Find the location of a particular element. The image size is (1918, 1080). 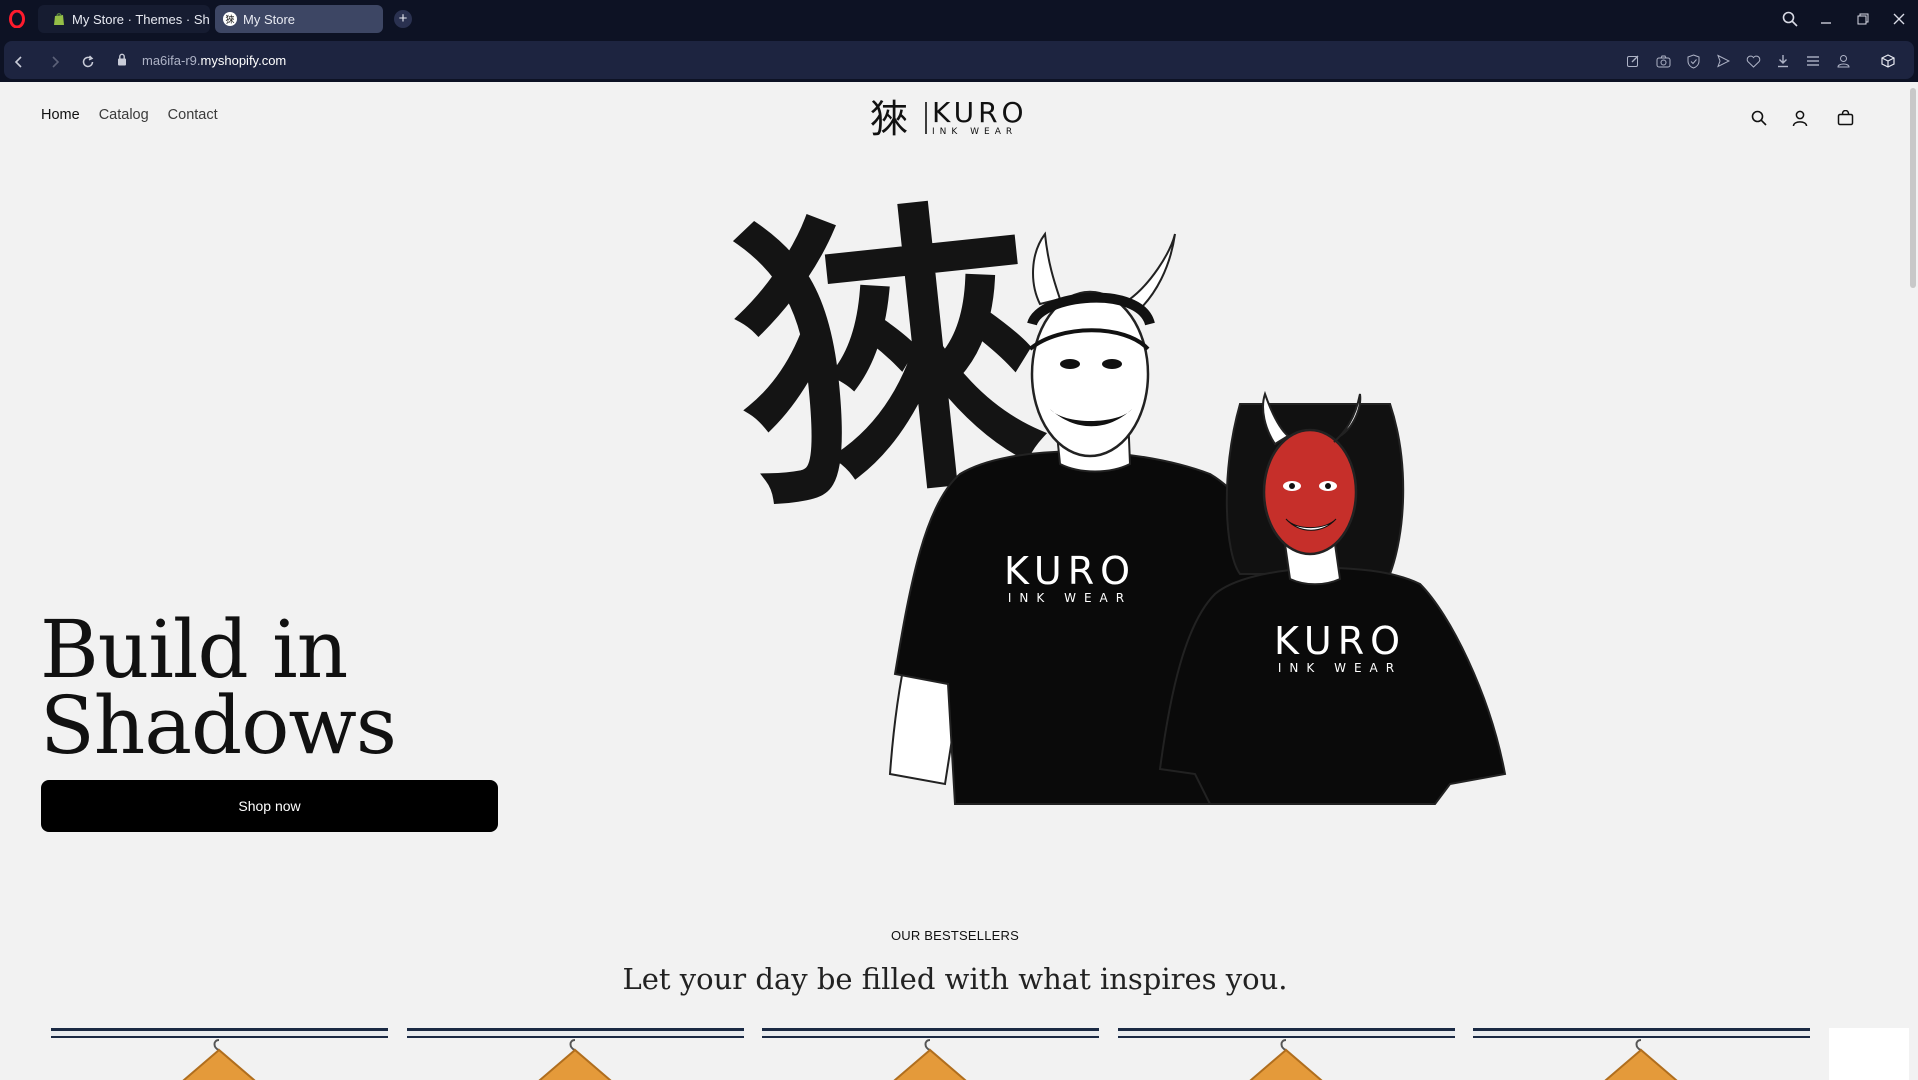

heart-icon is located at coordinates (1753, 61).